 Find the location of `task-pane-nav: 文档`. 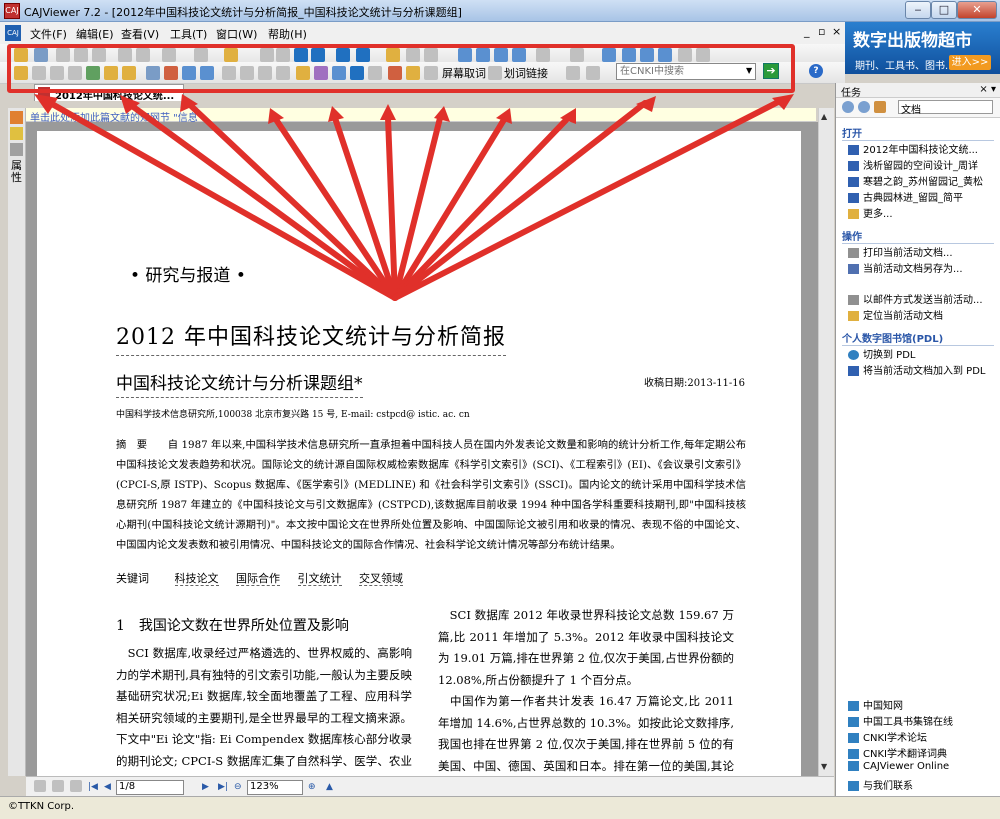

task-pane-nav: 文档 is located at coordinates (918, 108).